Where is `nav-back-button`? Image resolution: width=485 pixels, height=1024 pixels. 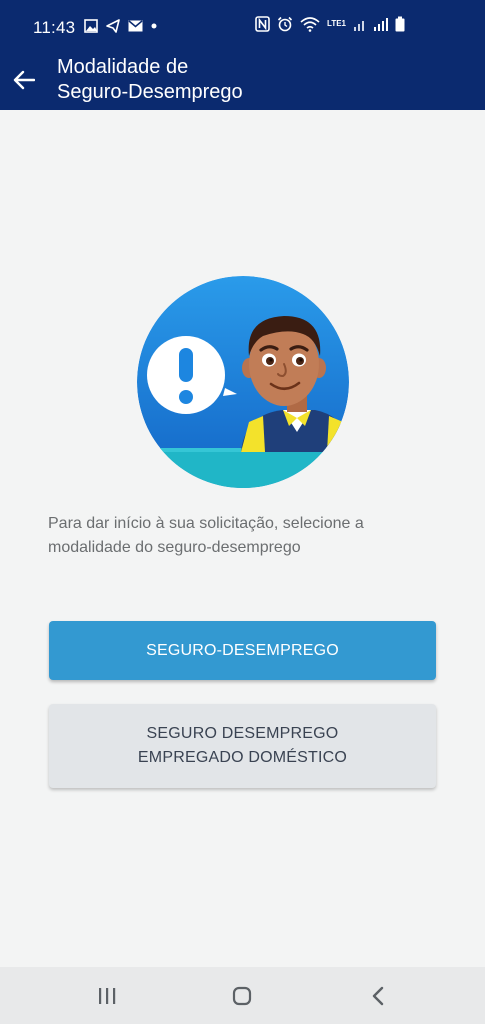
nav-back-button is located at coordinates (378, 996).